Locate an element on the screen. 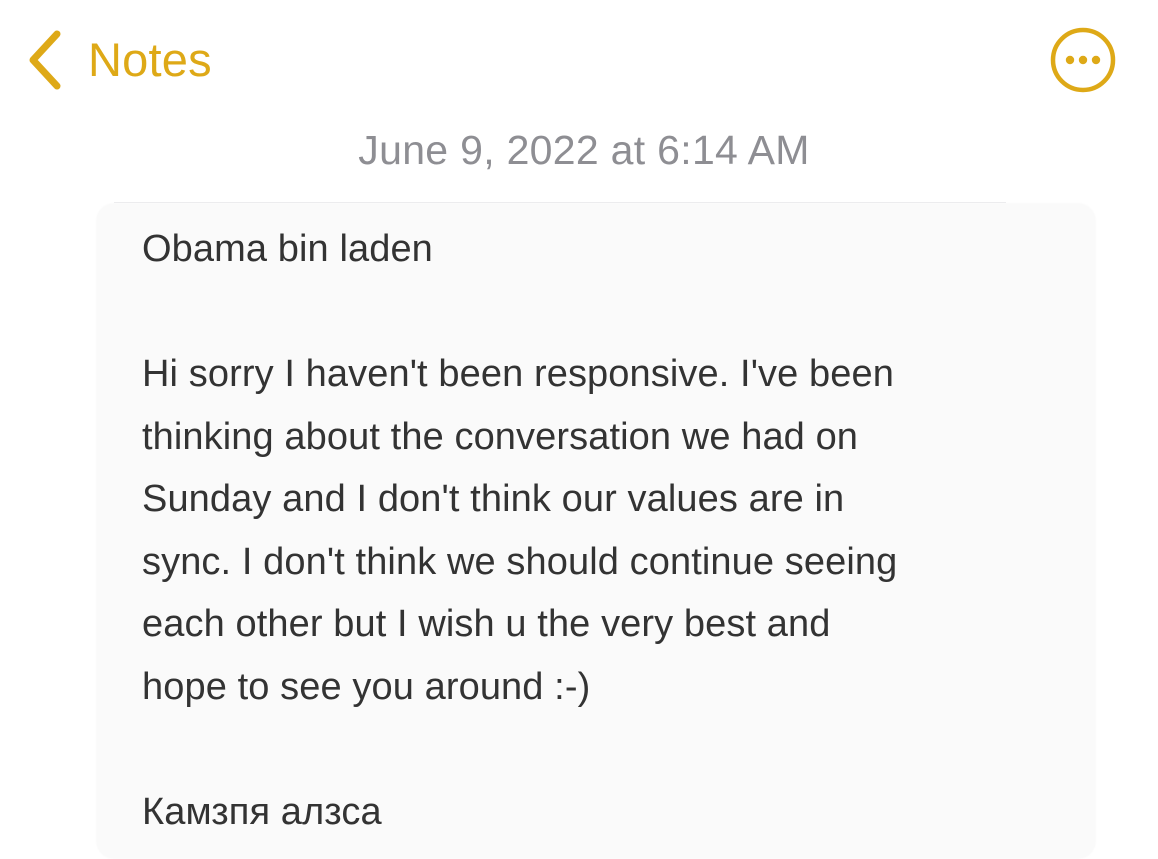 Image resolution: width=1158 pixels, height=859 pixels. back-button-label: Notes is located at coordinates (150, 59).